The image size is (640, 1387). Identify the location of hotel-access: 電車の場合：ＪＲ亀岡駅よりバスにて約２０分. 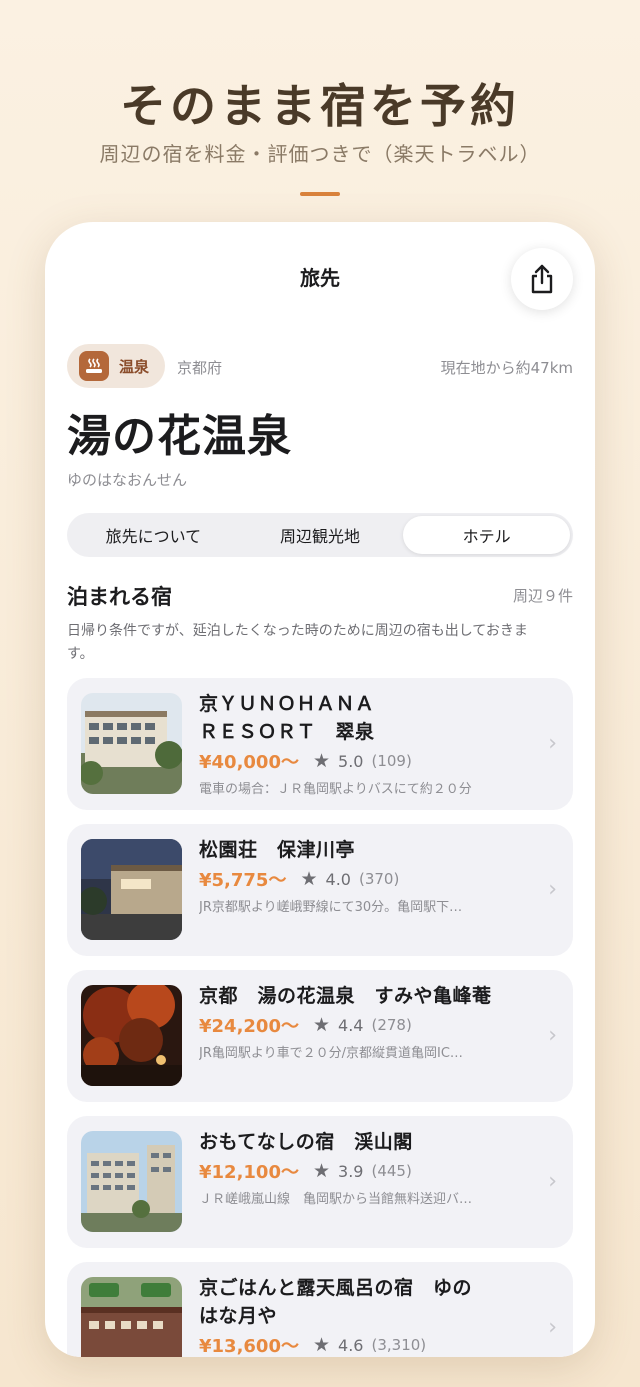
(335, 789).